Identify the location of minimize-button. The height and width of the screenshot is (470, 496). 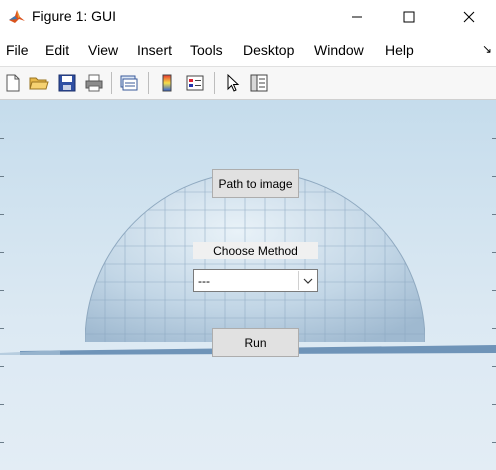
(357, 16).